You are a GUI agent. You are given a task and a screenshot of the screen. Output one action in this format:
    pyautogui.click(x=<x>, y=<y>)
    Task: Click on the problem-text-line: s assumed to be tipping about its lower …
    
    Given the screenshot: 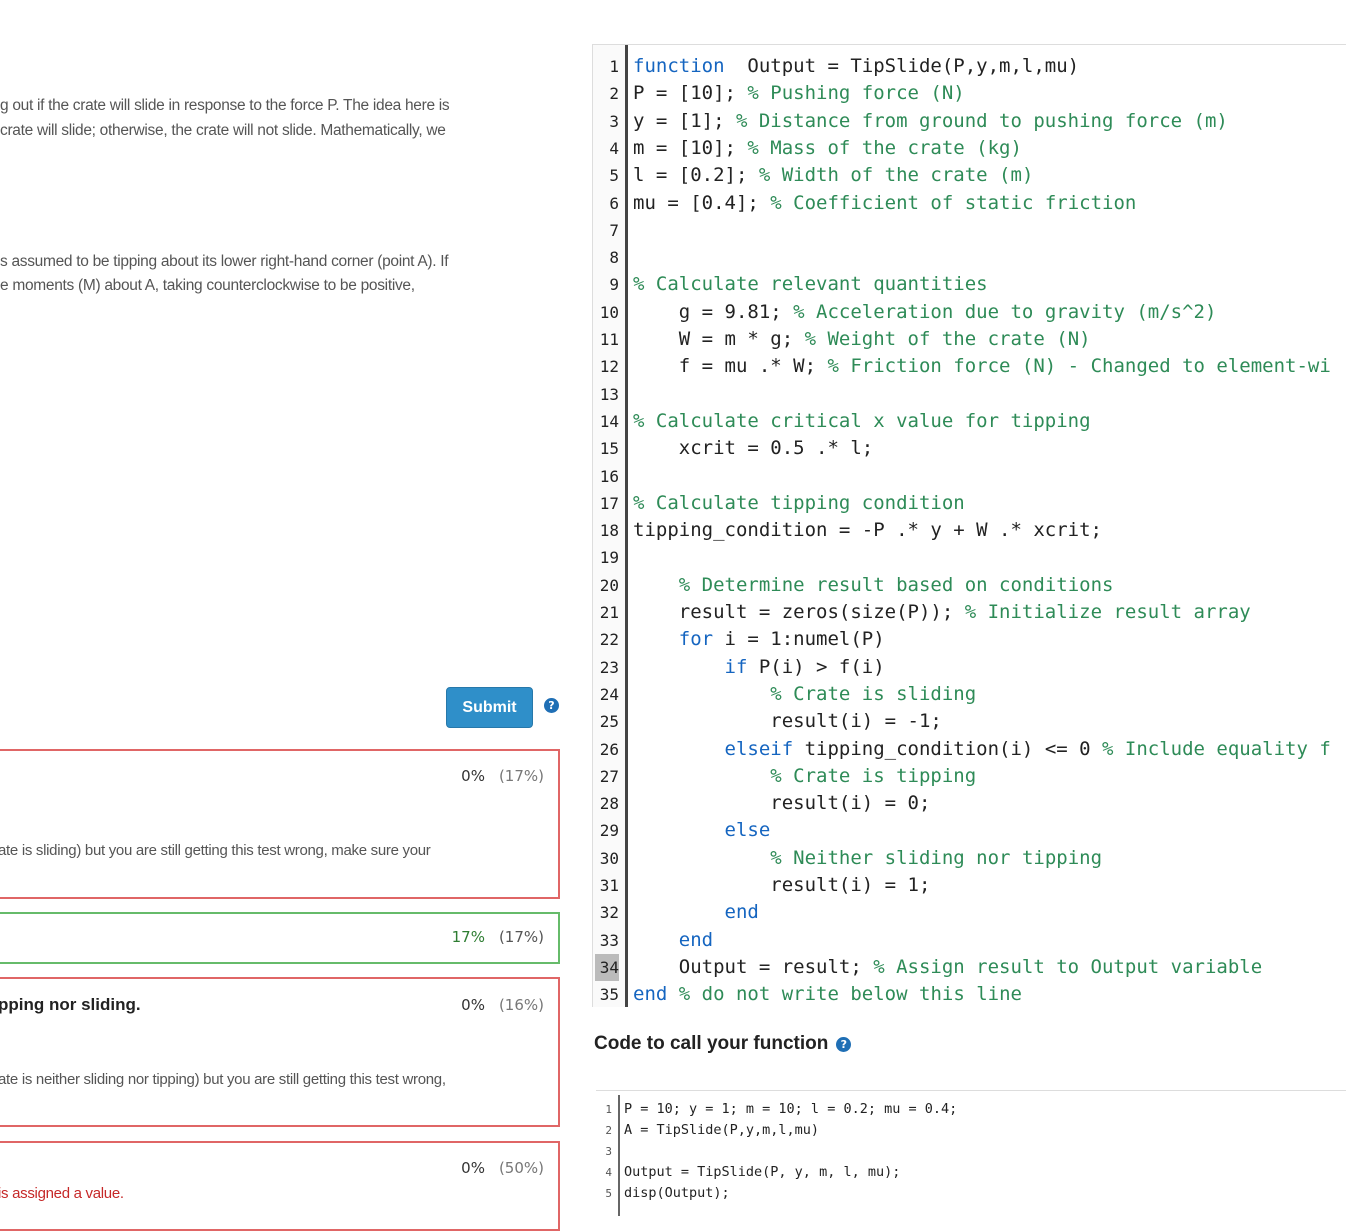 What is the action you would take?
    pyautogui.click(x=224, y=261)
    